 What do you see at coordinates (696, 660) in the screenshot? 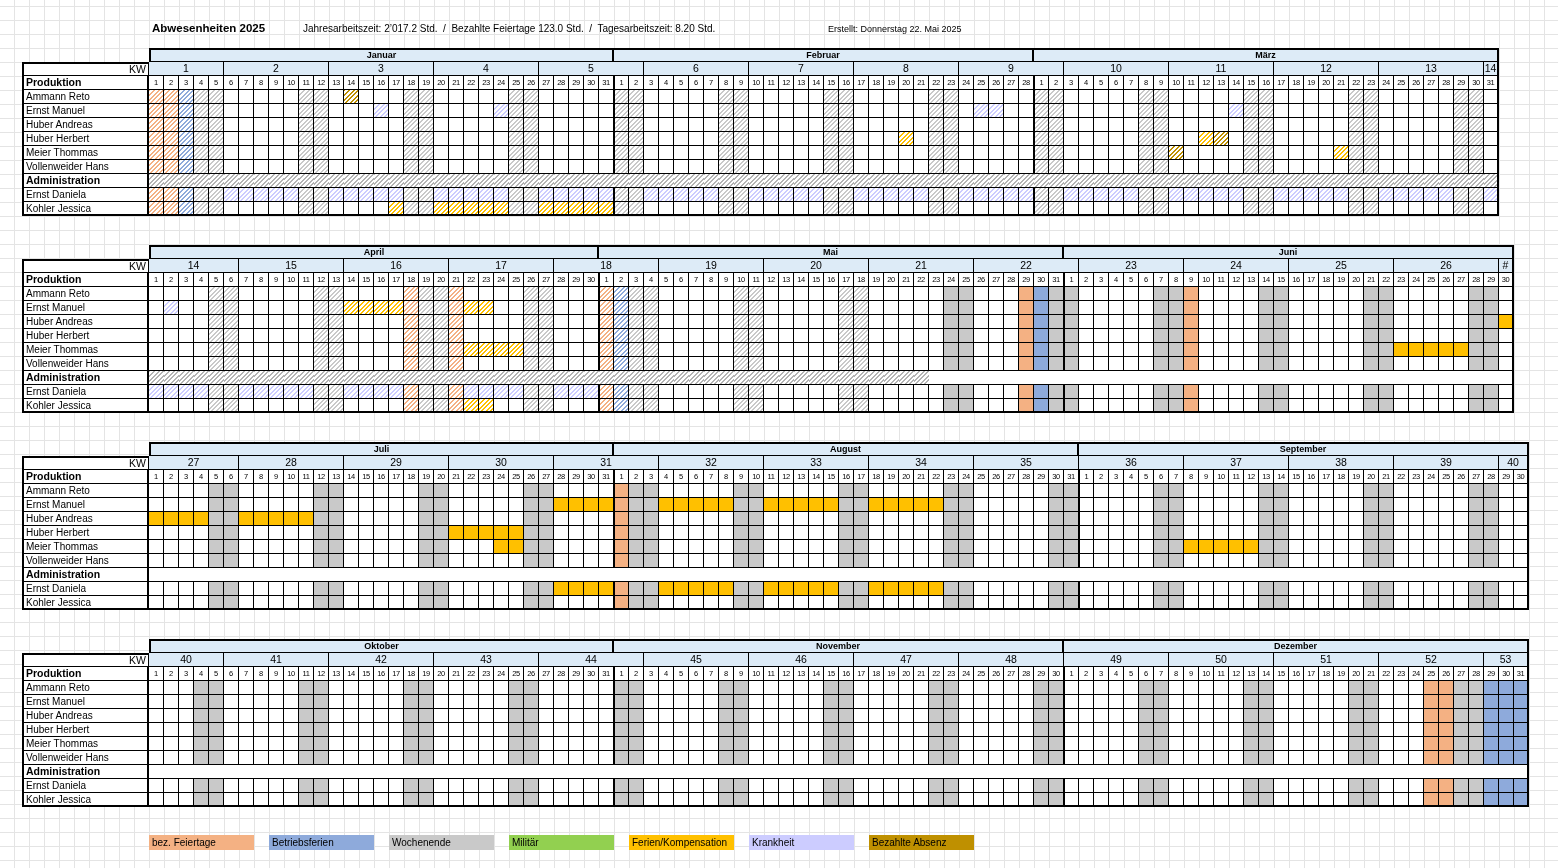
I see `week-number: 45` at bounding box center [696, 660].